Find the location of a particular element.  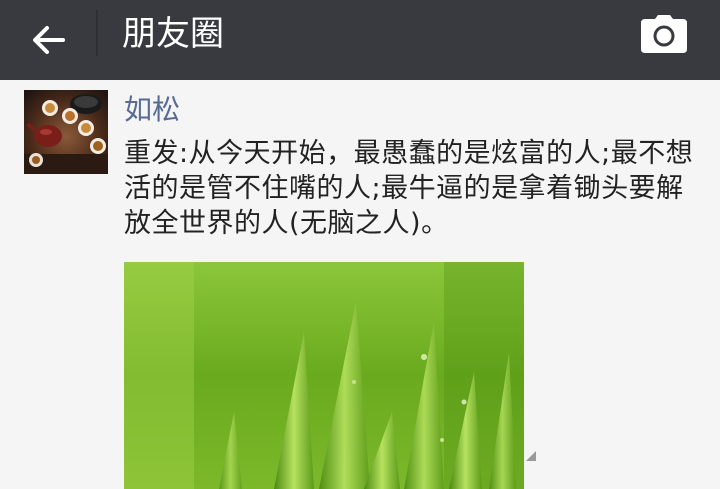

camera-icon is located at coordinates (664, 34).